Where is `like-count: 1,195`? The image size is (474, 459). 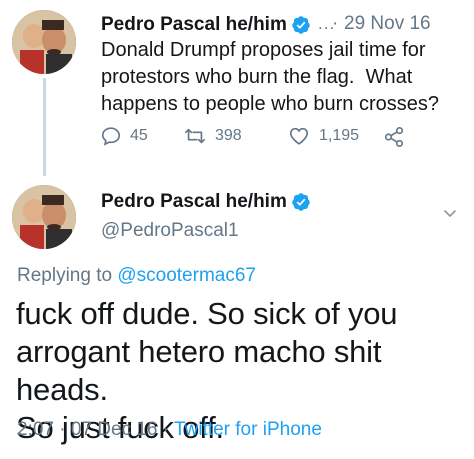
like-count: 1,195 is located at coordinates (339, 135).